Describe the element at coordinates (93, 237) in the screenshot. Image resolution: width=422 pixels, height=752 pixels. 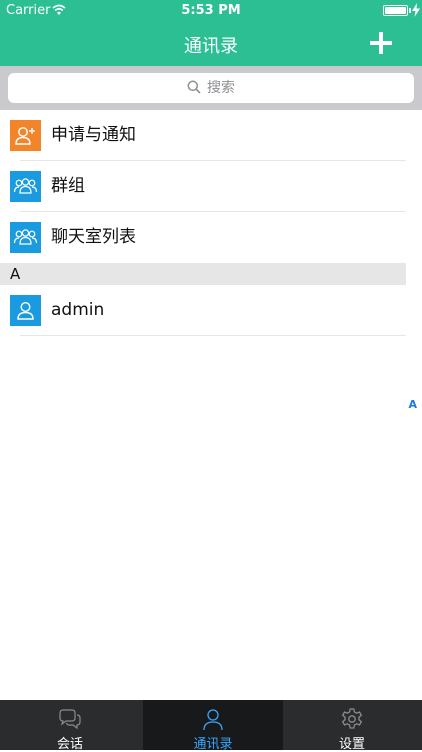
I see `list-item-label: 聊天室列表` at that location.